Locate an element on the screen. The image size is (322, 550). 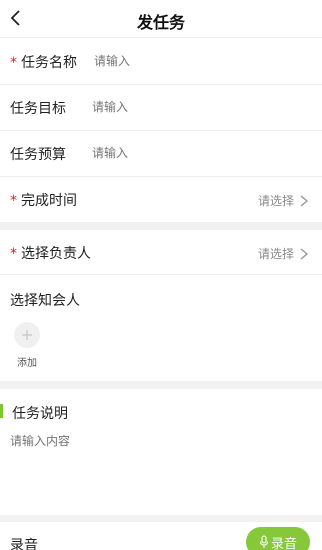
divider is located at coordinates (161, 274).